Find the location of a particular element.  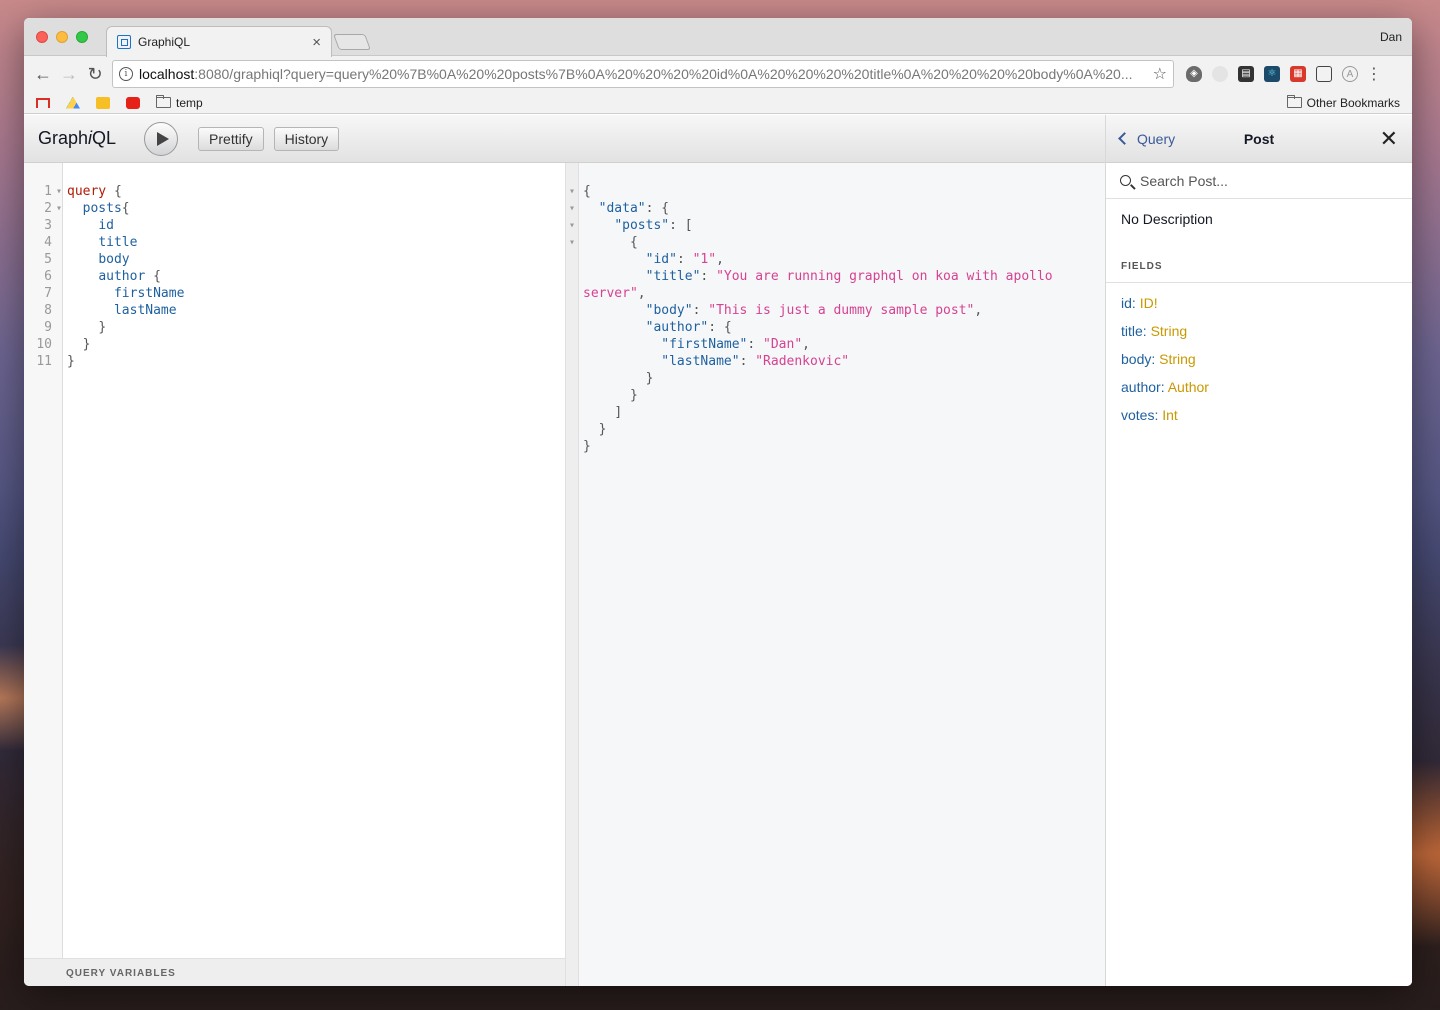

close-icon: ✕ is located at coordinates (1389, 138).